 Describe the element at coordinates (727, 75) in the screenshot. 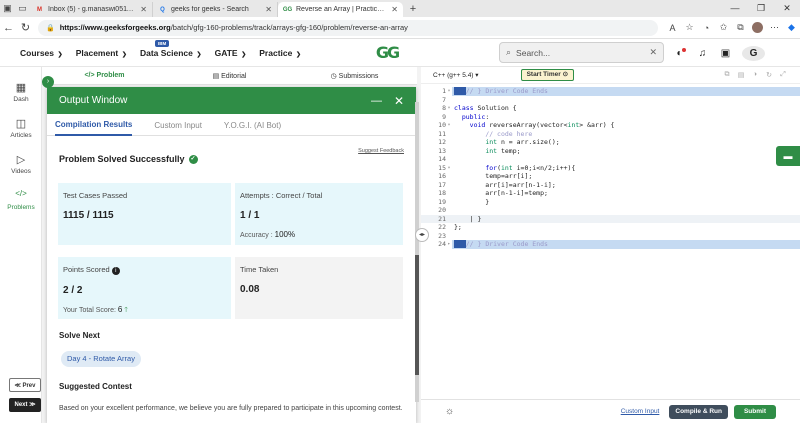

I see `copy-icon: ⧉` at that location.